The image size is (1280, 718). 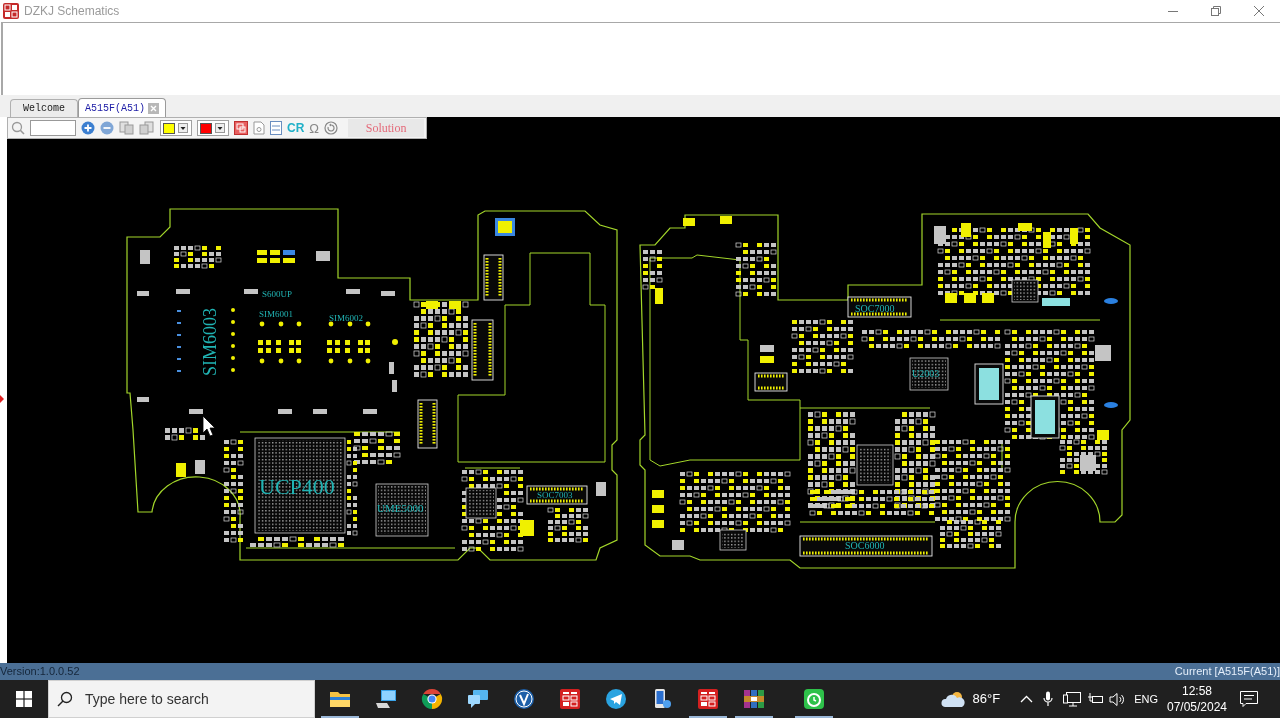 What do you see at coordinates (432, 699) in the screenshot?
I see `round-logo-icon` at bounding box center [432, 699].